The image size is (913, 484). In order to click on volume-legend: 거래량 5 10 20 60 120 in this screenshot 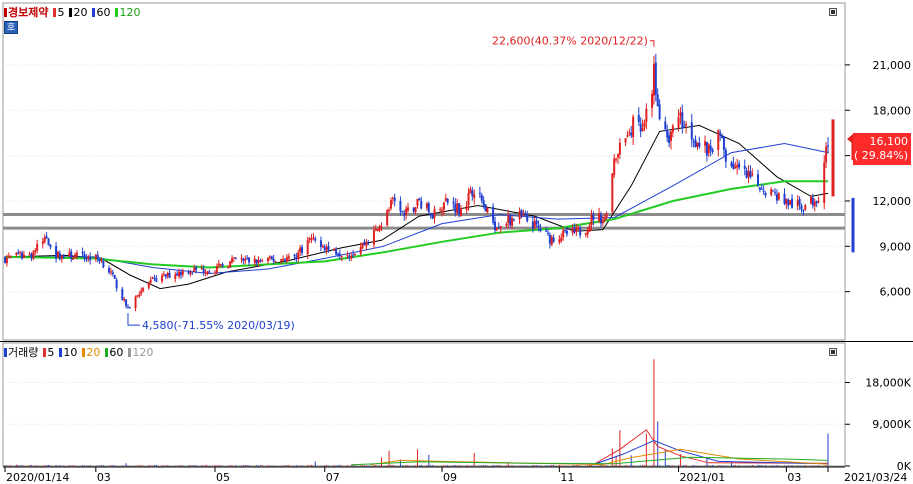, I will do `click(78, 352)`.